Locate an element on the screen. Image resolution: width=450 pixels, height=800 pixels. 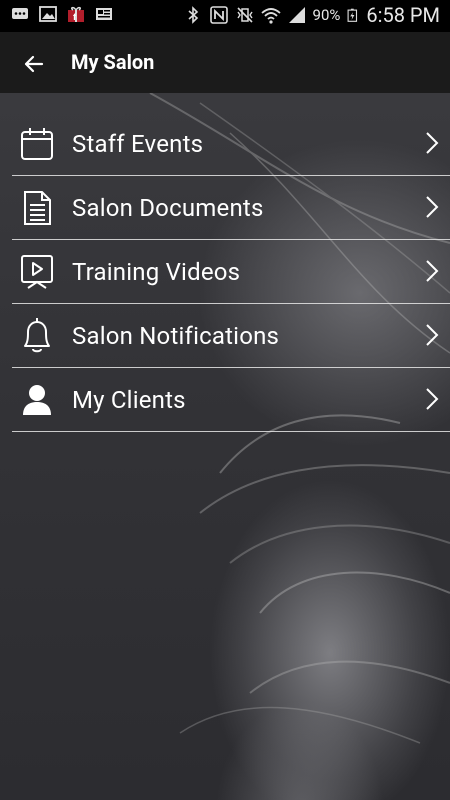
nfc-icon is located at coordinates (218, 15).